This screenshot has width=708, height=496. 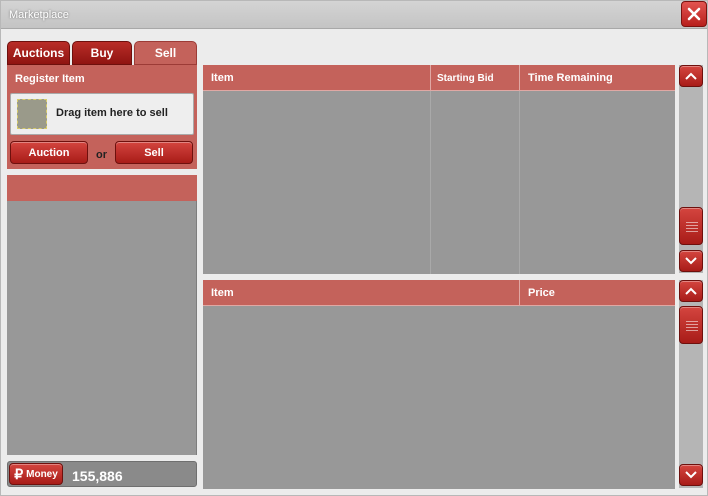 I want to click on close-icon, so click(x=694, y=14).